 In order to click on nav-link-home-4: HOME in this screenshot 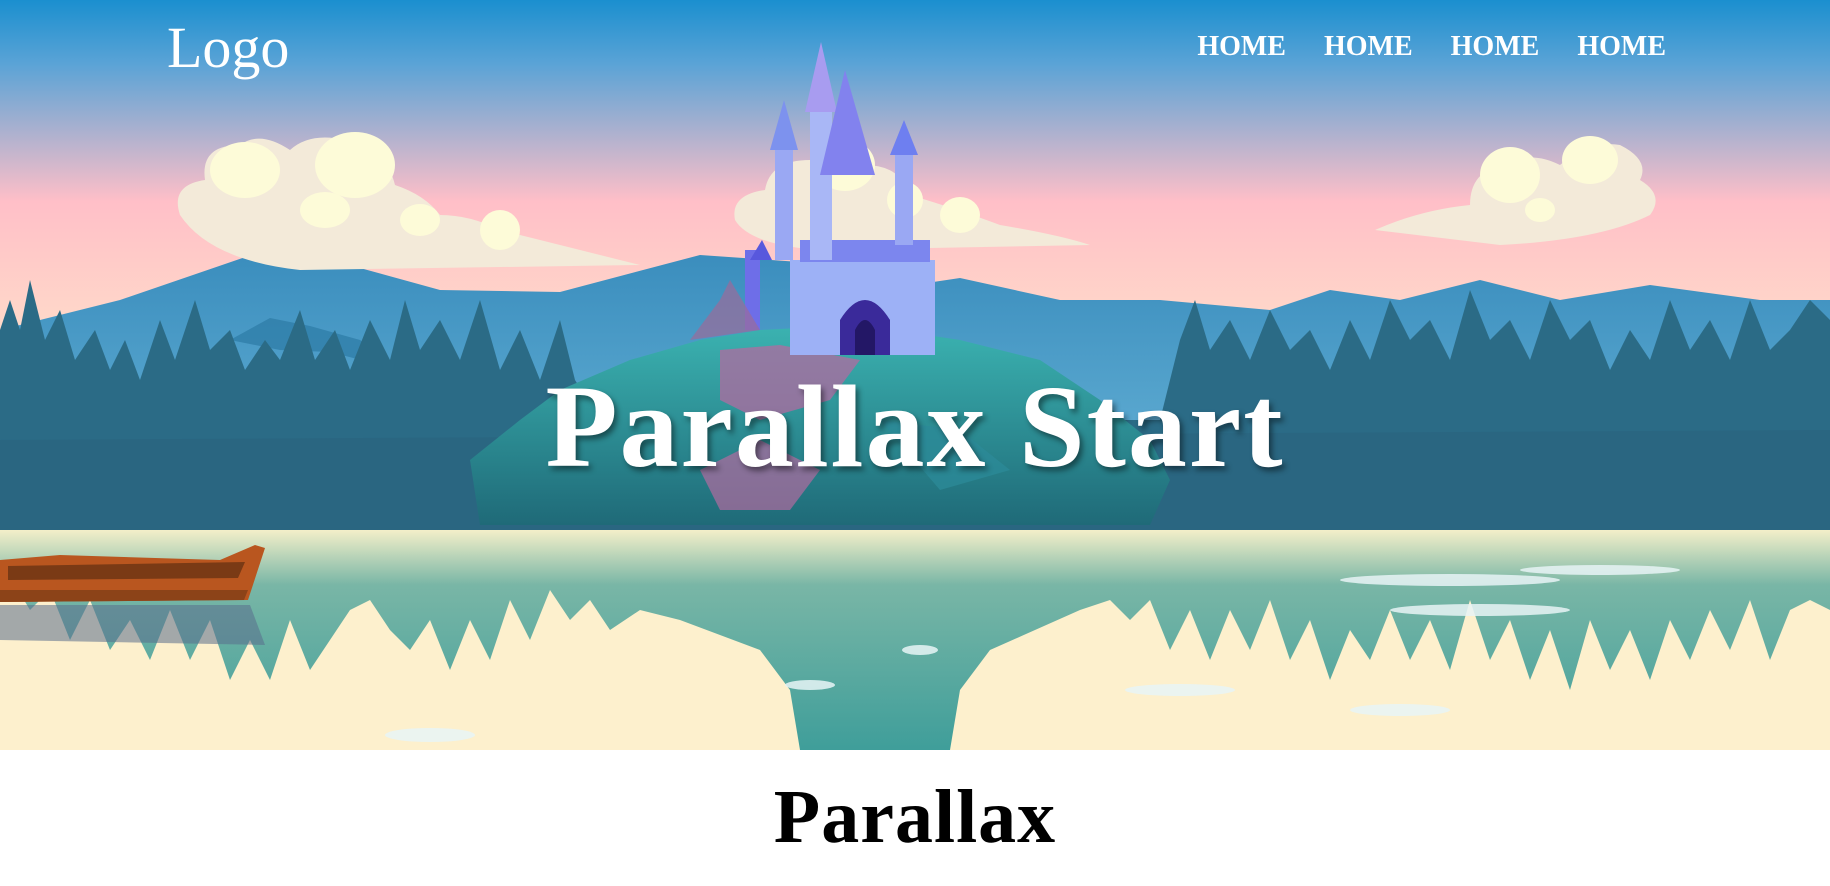, I will do `click(1621, 47)`.